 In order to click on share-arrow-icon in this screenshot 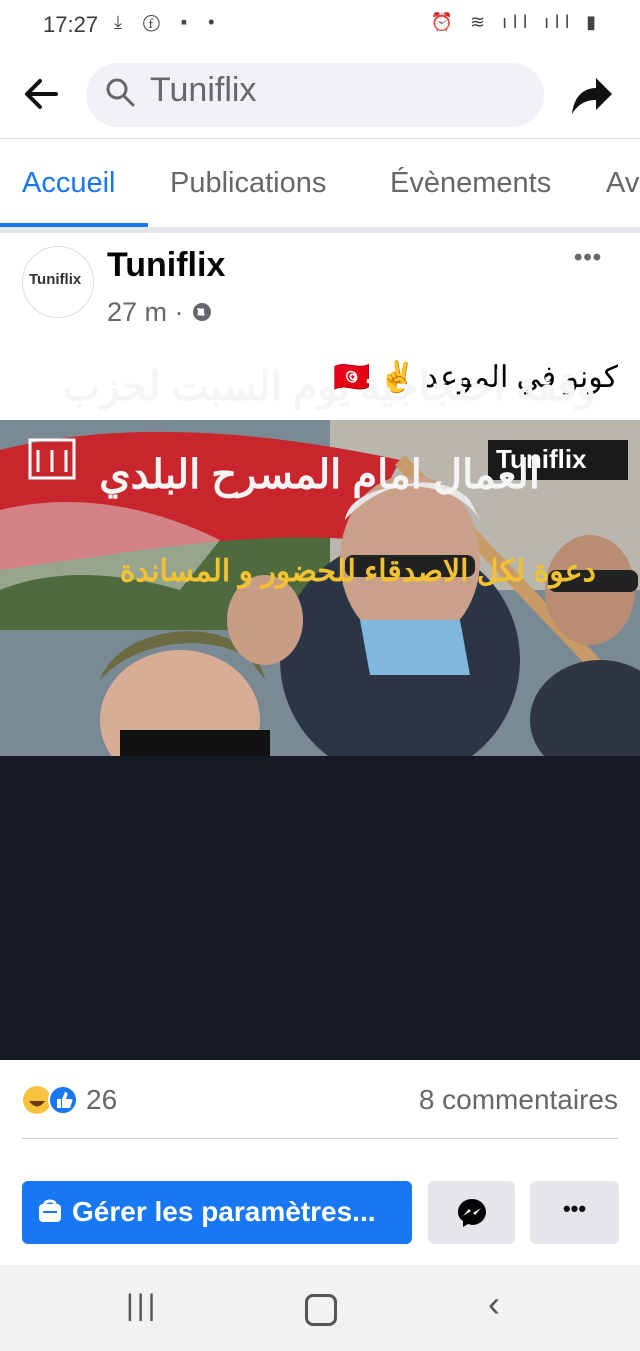, I will do `click(591, 95)`.